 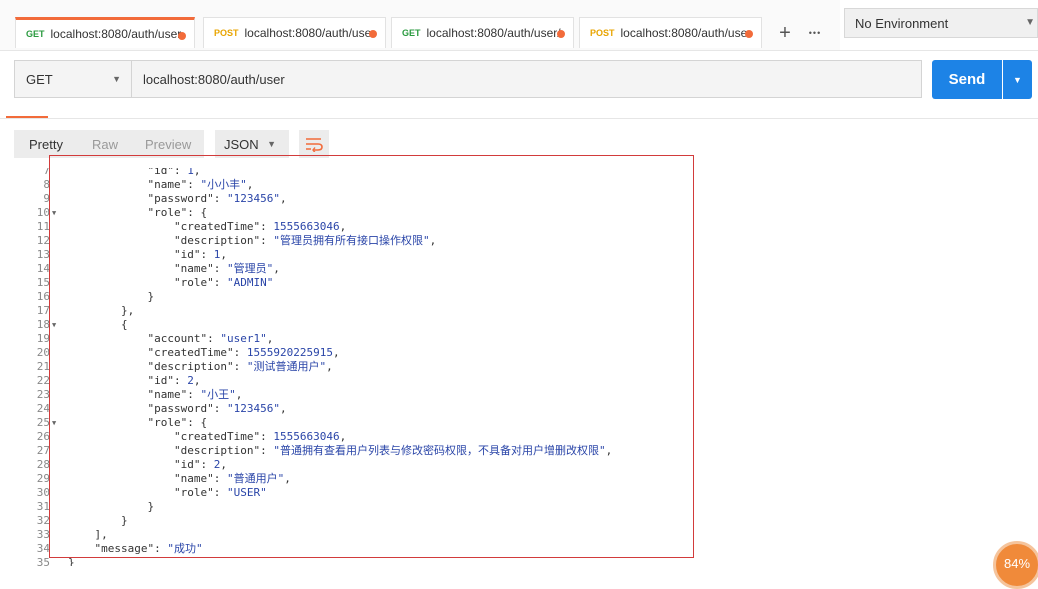 What do you see at coordinates (526, 409) in the screenshot?
I see `code-line: 24 "password": "123456",` at bounding box center [526, 409].